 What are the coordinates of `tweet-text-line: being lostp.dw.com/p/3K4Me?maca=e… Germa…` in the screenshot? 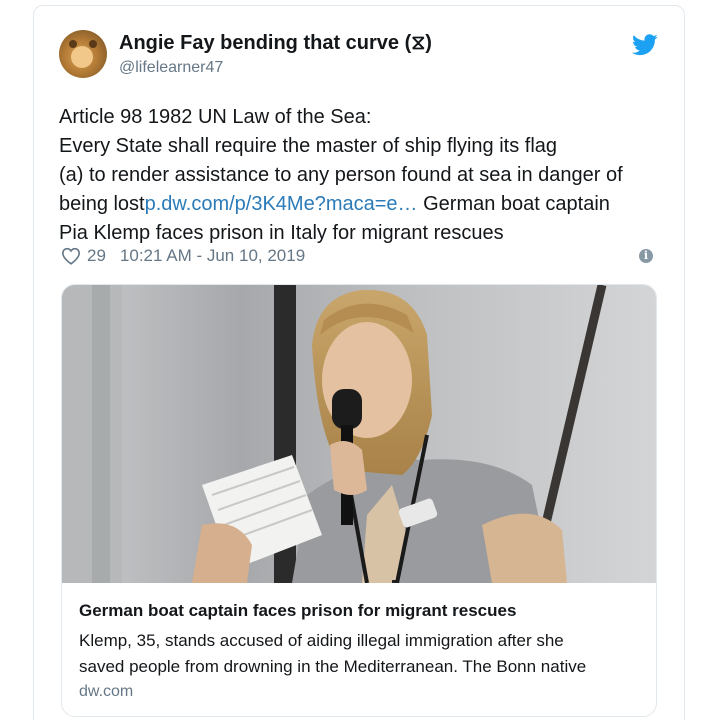 It's located at (359, 204).